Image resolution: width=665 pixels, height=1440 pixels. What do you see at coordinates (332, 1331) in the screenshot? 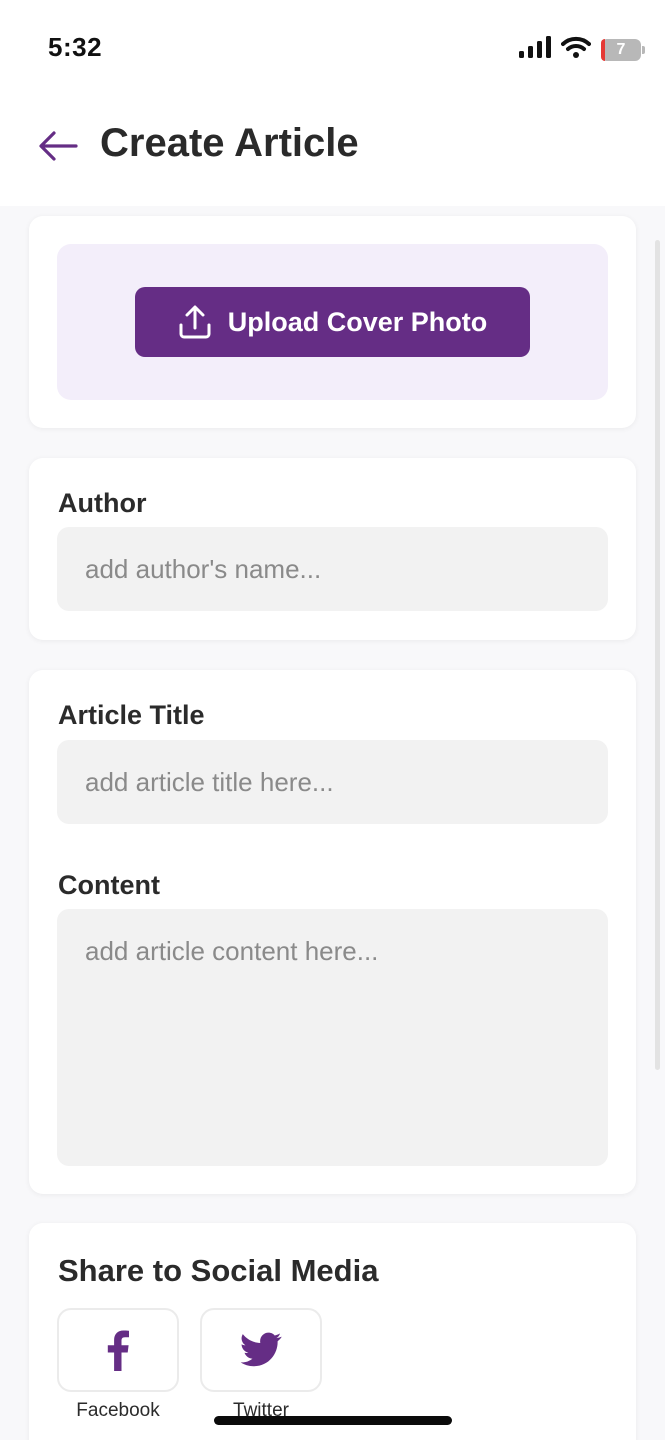
I see `social-share-card: Share to Social Media Facebook Twitter` at bounding box center [332, 1331].